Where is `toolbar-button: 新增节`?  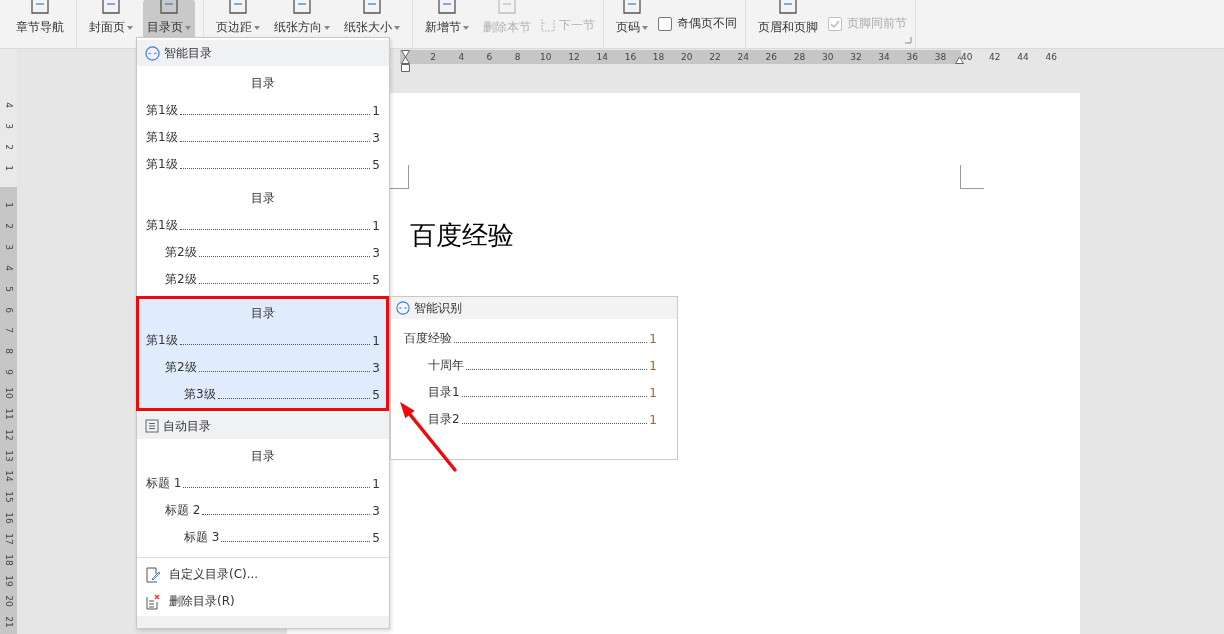 toolbar-button: 新增节 is located at coordinates (447, 24).